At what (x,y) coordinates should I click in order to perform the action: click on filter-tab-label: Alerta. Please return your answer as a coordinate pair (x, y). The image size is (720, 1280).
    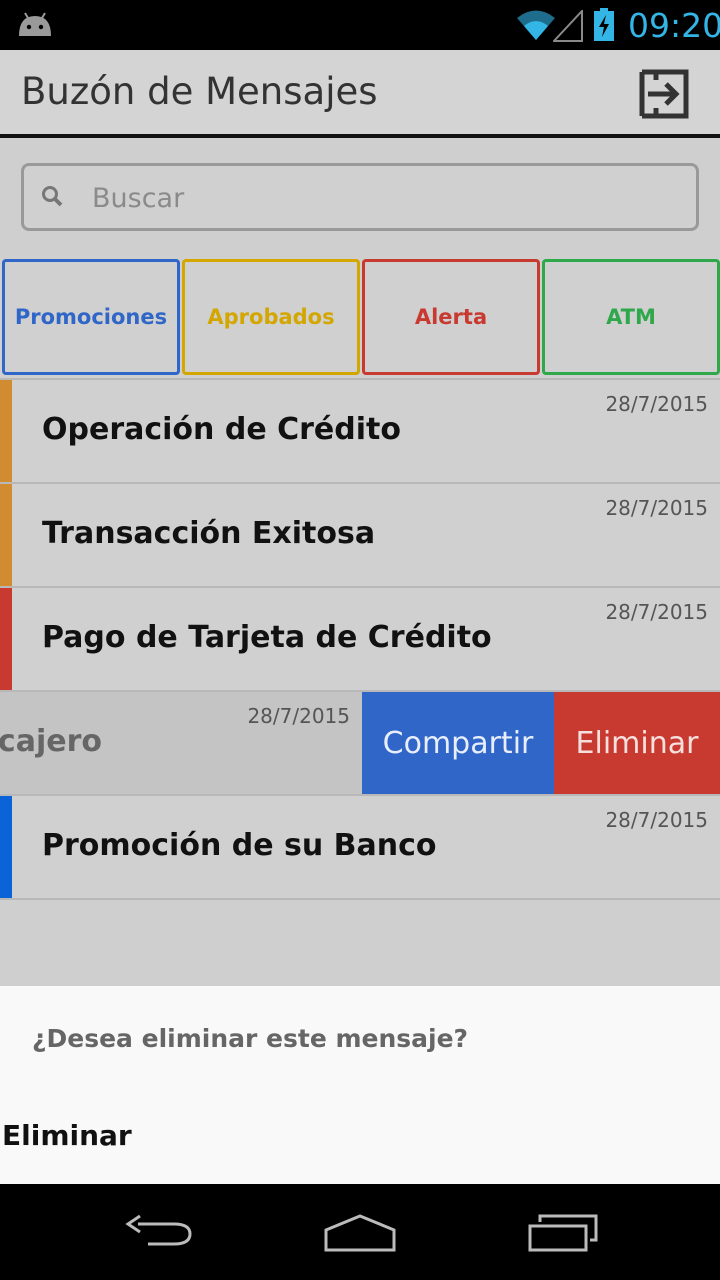
    Looking at the image, I should click on (451, 317).